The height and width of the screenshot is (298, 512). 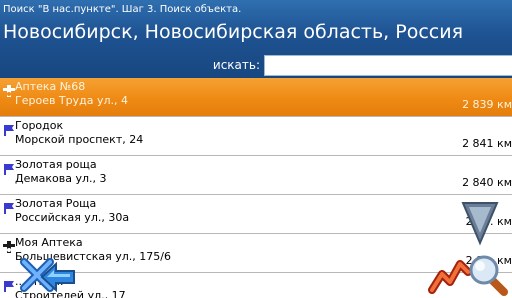 What do you see at coordinates (256, 136) in the screenshot?
I see `list-item: Городок Морской проспект, 24 2 841 км` at bounding box center [256, 136].